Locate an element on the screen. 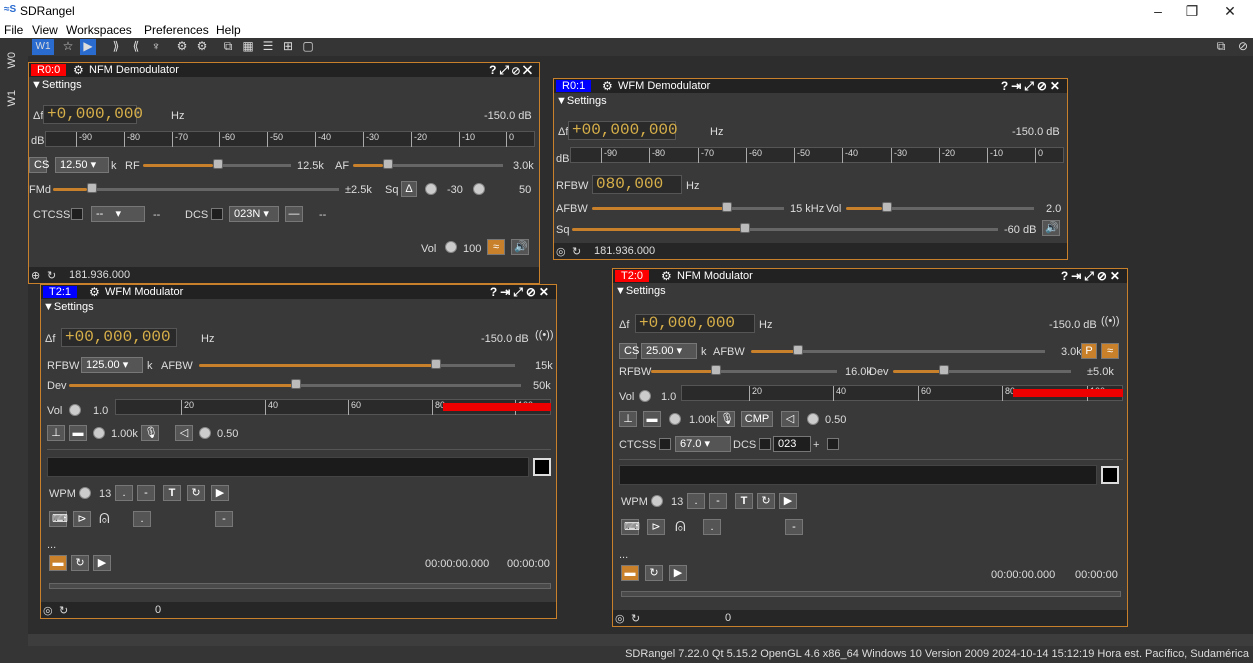  workspace-button: W1 is located at coordinates (43, 47).